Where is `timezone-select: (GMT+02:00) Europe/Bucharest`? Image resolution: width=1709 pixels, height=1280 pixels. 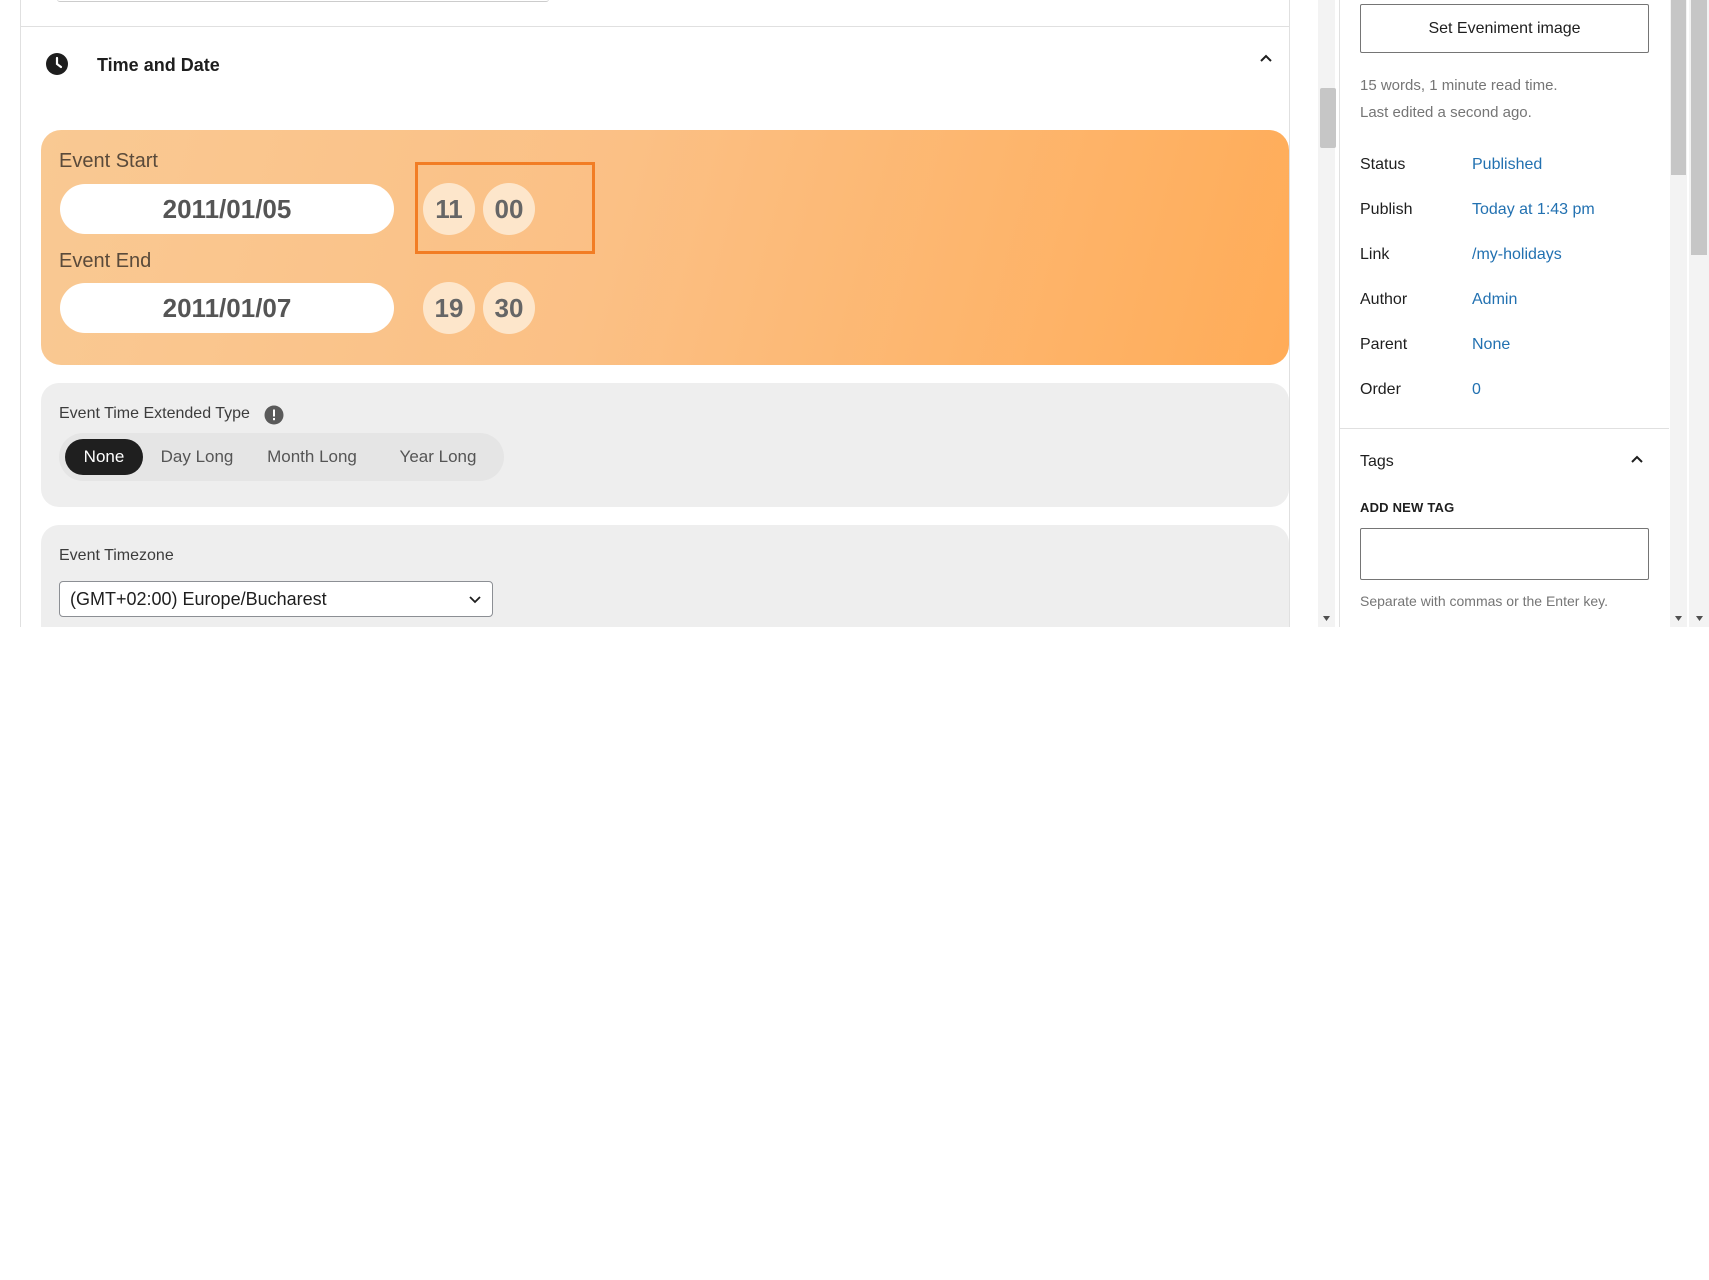 timezone-select: (GMT+02:00) Europe/Bucharest is located at coordinates (276, 599).